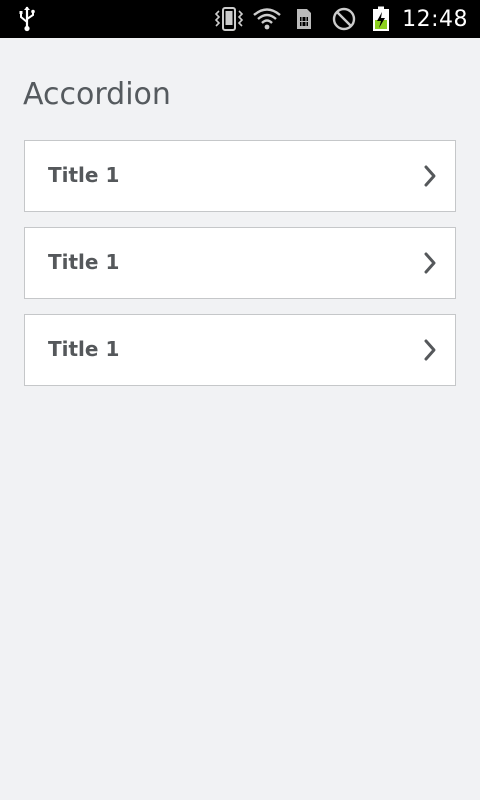 This screenshot has height=800, width=480. I want to click on page-title: Accordion, so click(97, 94).